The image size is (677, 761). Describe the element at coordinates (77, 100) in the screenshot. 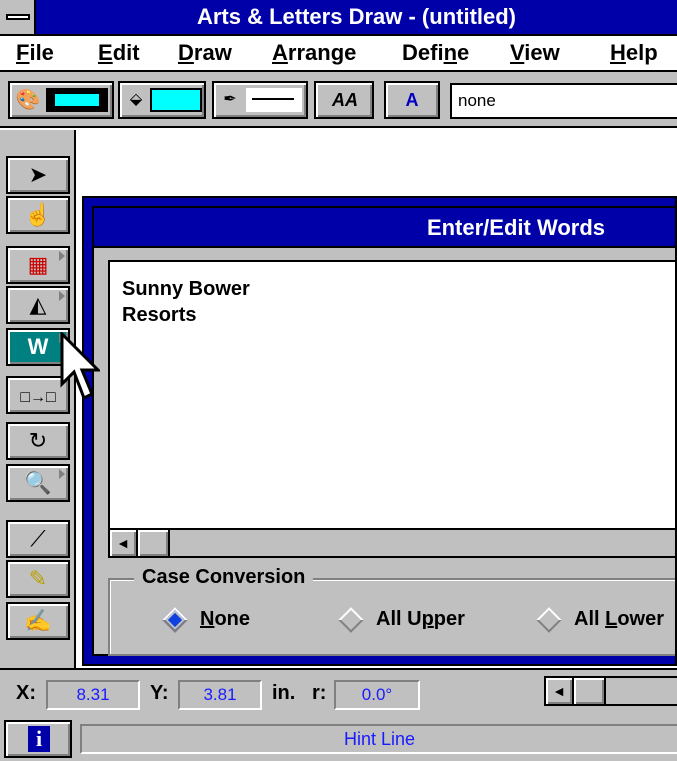

I see `fill-swatch` at that location.